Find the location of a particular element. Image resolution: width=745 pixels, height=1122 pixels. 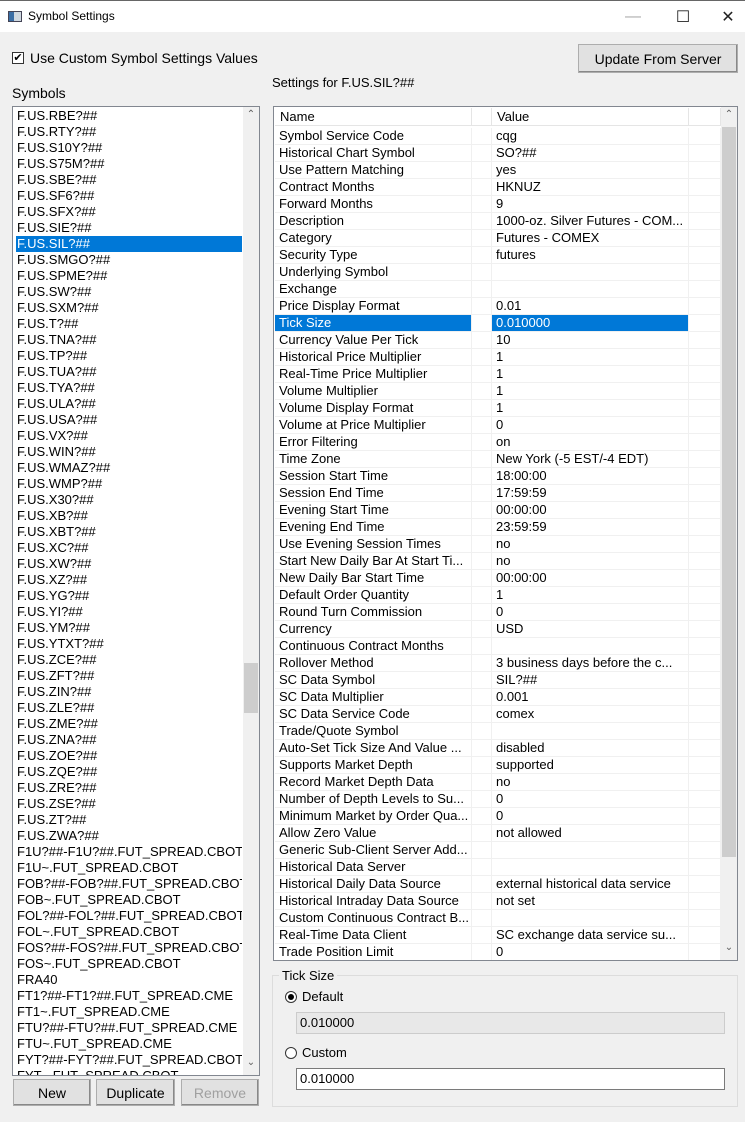

symbol-list-item: F.US.ZNA?## is located at coordinates (129, 740).